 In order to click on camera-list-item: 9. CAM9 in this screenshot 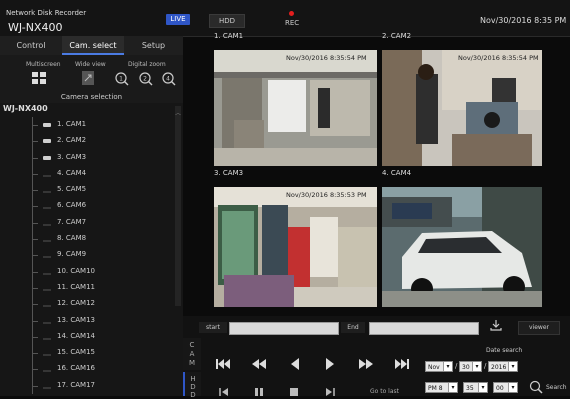, I will do `click(86, 255)`.